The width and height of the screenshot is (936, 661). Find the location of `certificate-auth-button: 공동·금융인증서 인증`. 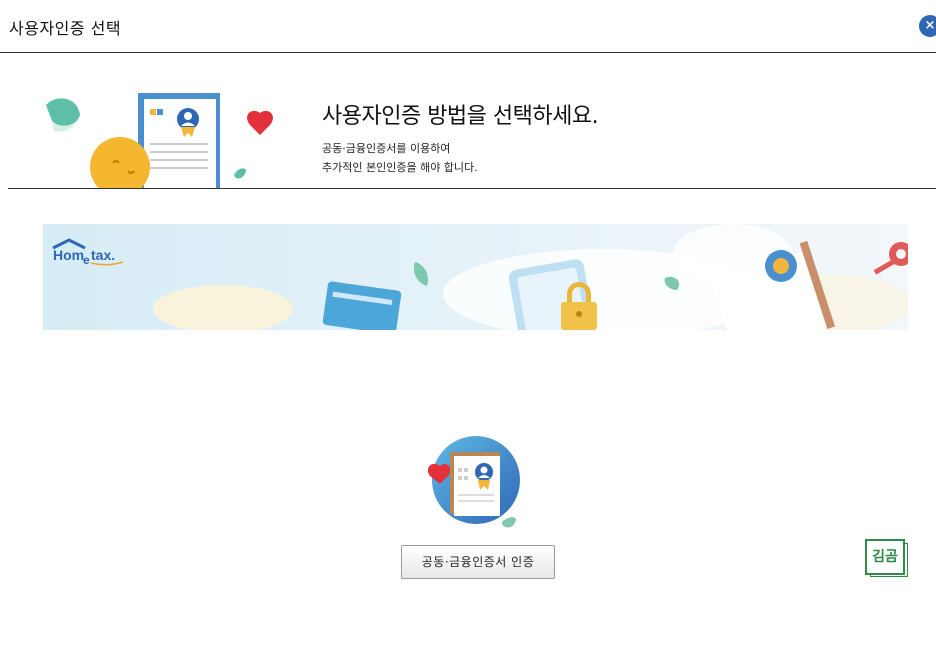

certificate-auth-button: 공동·금융인증서 인증 is located at coordinates (478, 562).